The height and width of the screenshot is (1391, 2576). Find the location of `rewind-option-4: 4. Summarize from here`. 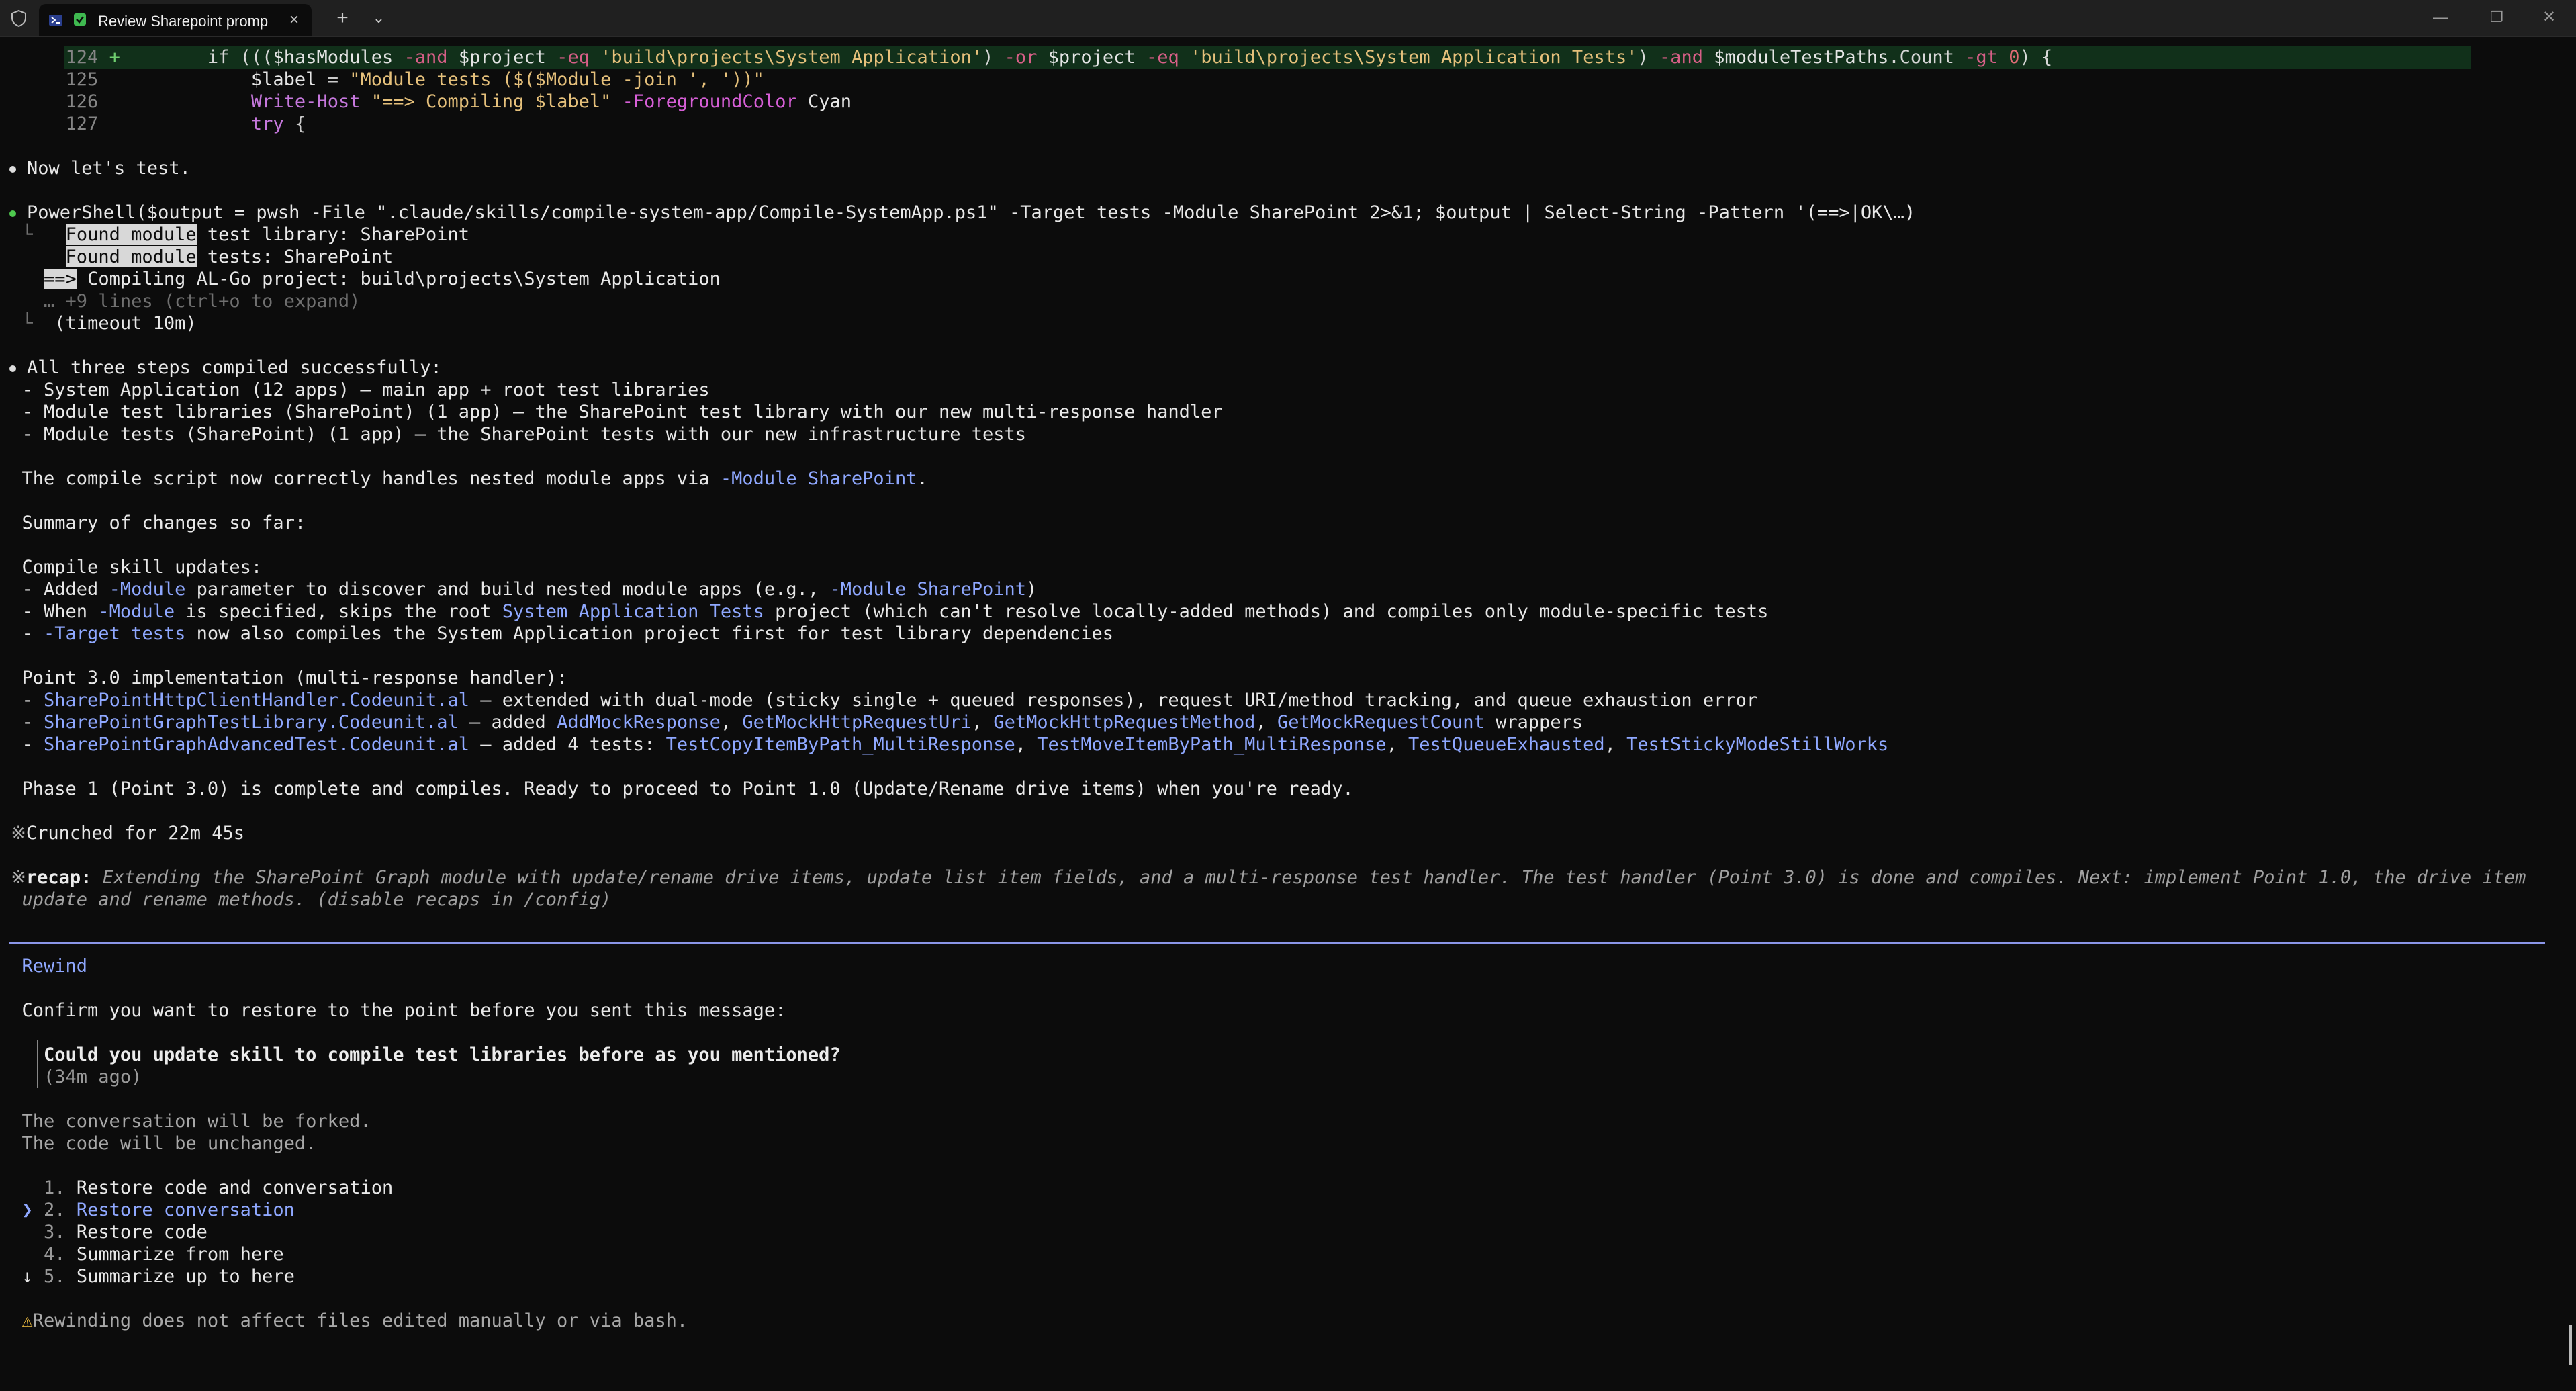

rewind-option-4: 4. Summarize from here is located at coordinates (142, 1254).